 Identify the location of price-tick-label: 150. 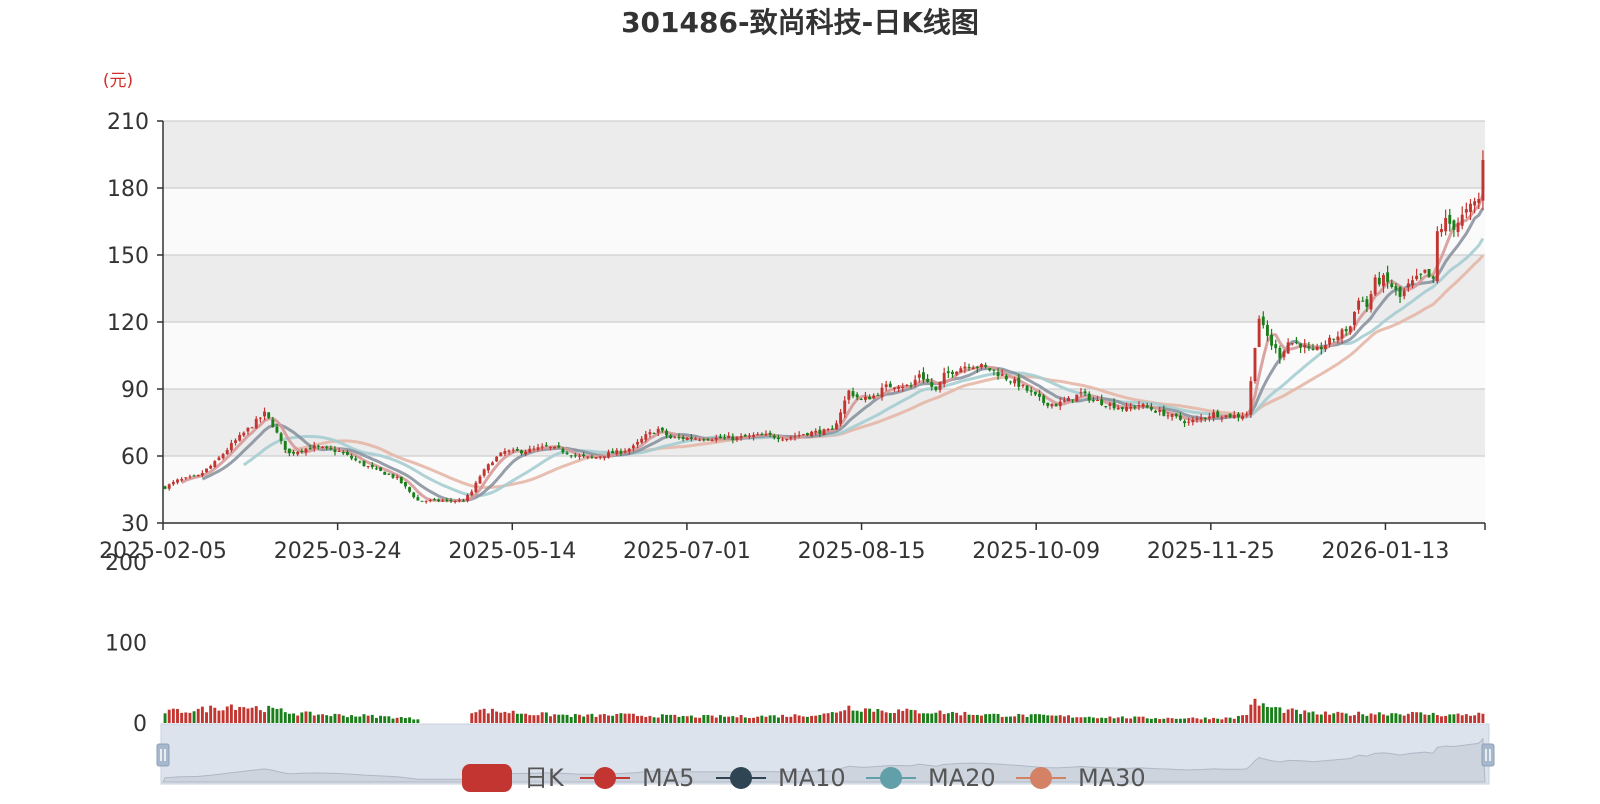
(128, 256).